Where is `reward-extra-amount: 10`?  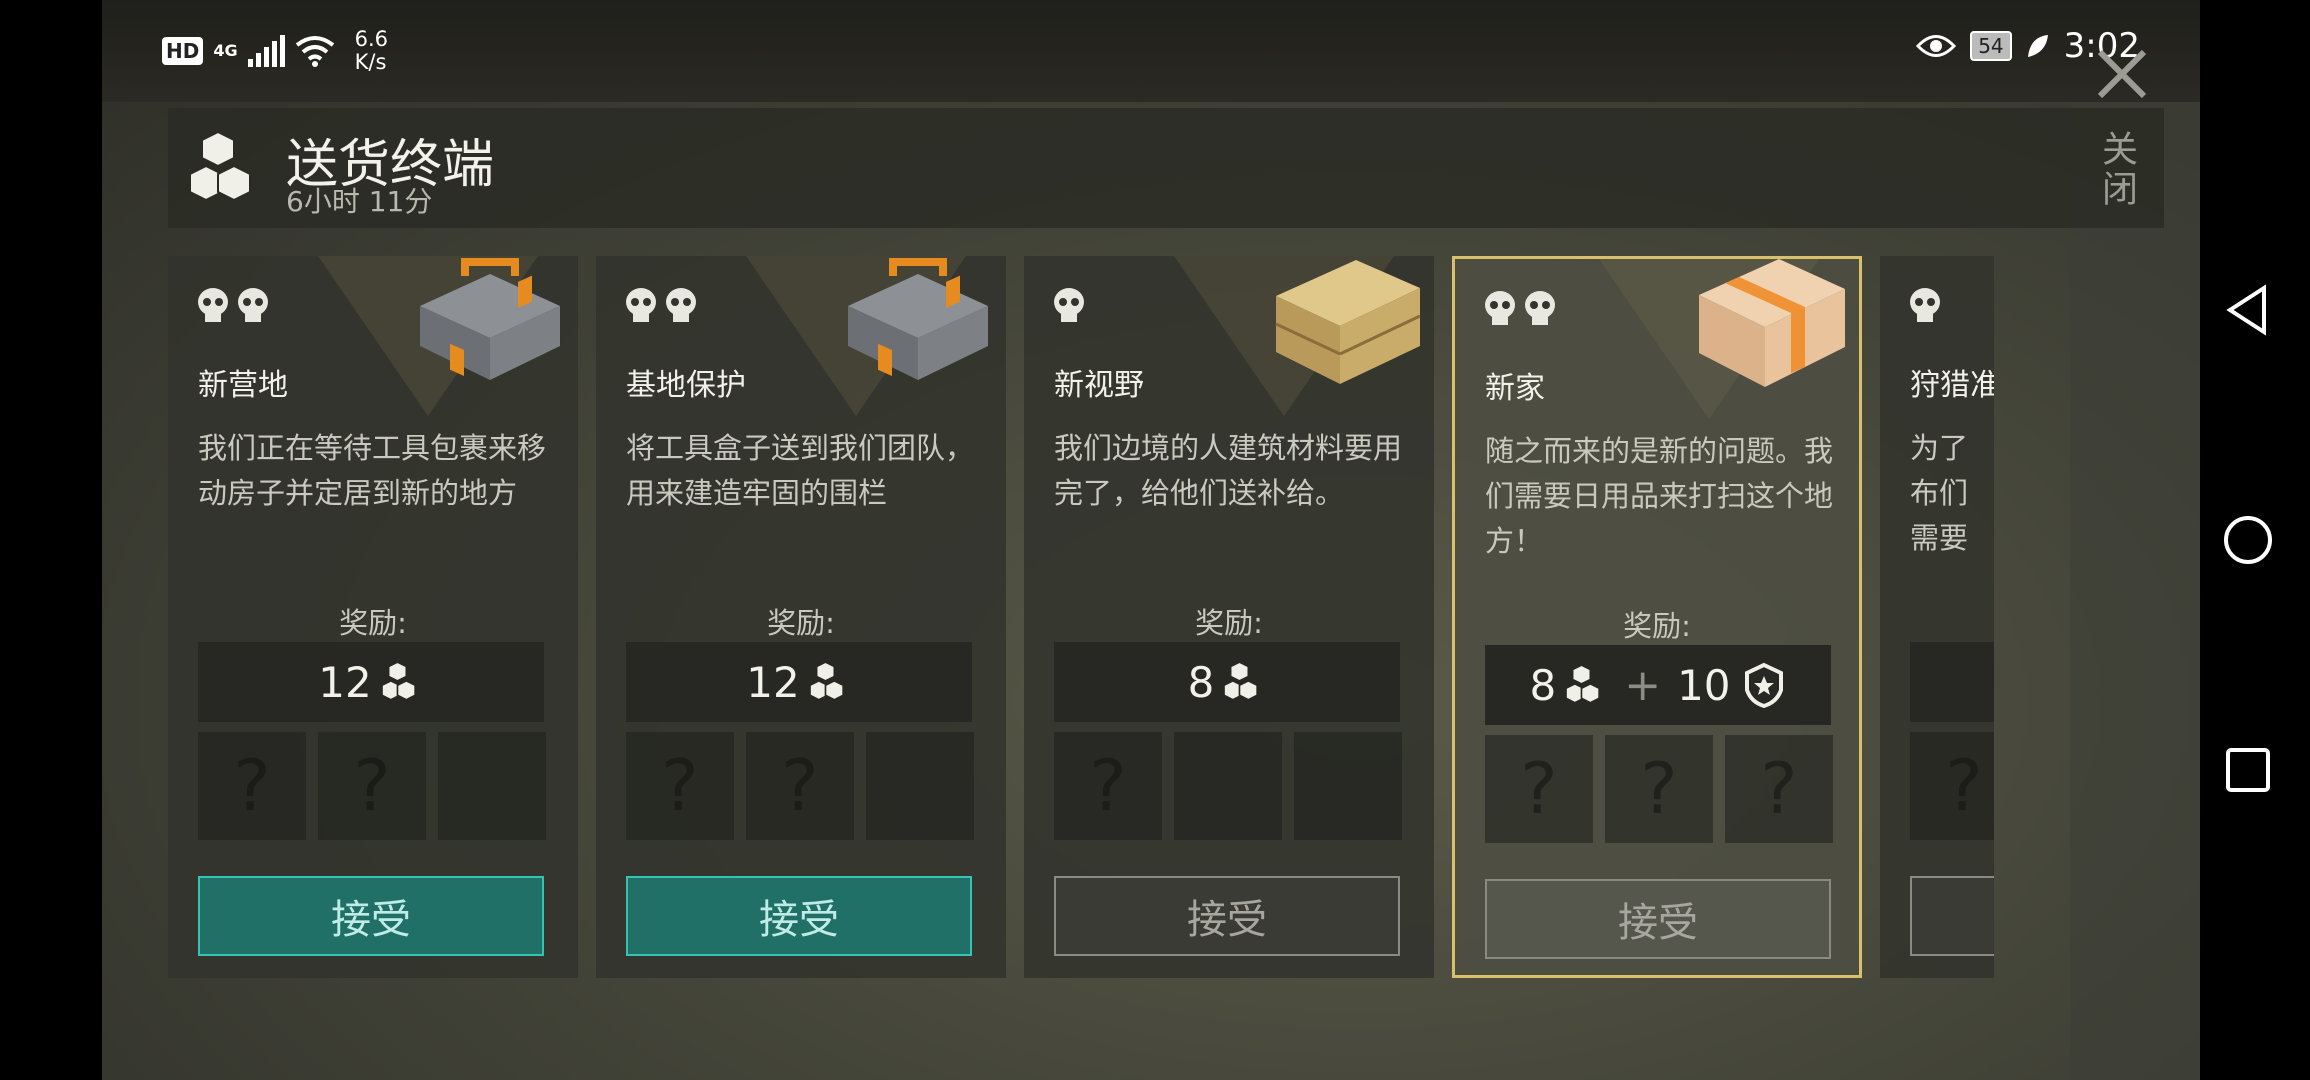
reward-extra-amount: 10 is located at coordinates (1704, 685).